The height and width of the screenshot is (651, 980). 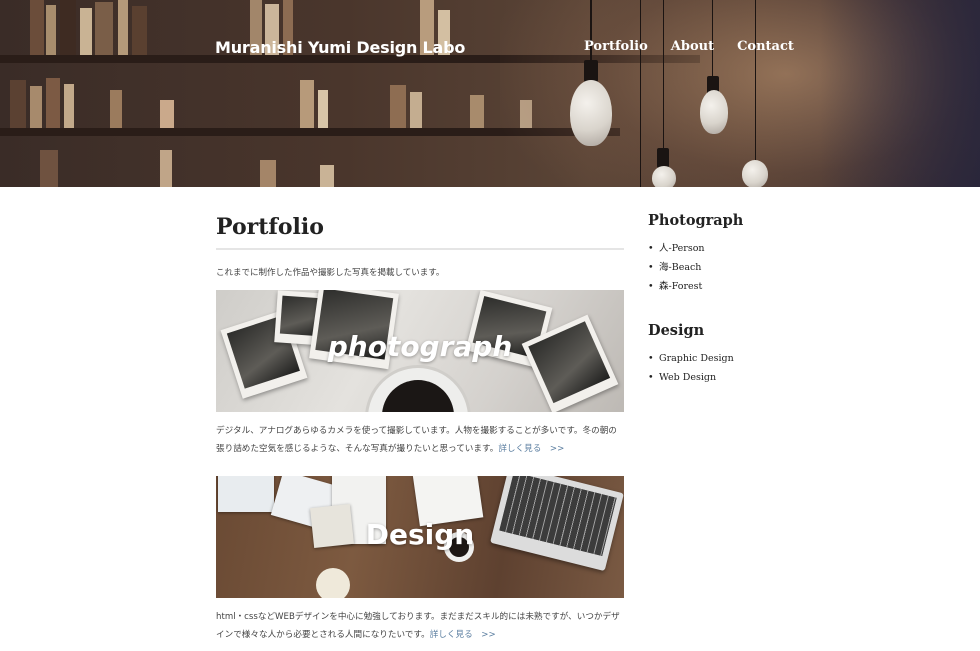 I want to click on sidebar-item-graphic-design: Graphic Design, so click(x=748, y=358).